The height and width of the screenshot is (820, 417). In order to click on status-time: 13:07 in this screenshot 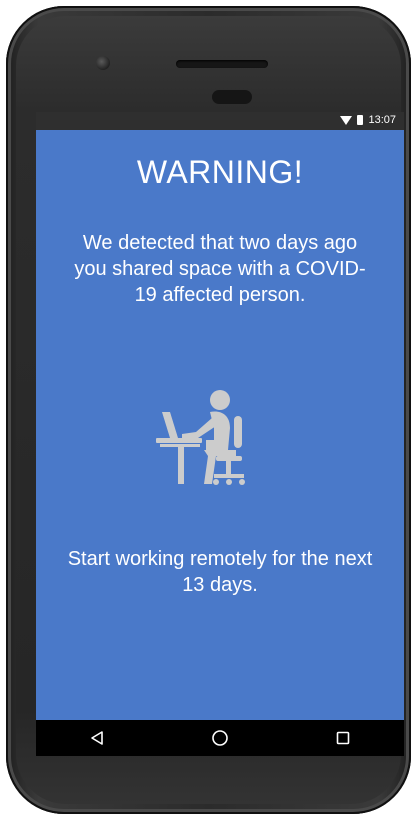, I will do `click(382, 120)`.